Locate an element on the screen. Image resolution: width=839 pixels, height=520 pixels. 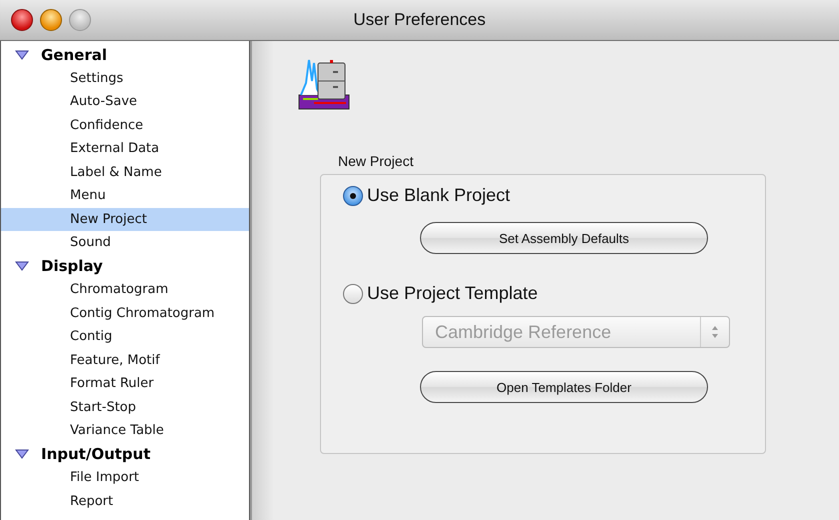
sidebar-item: Sound is located at coordinates (125, 242).